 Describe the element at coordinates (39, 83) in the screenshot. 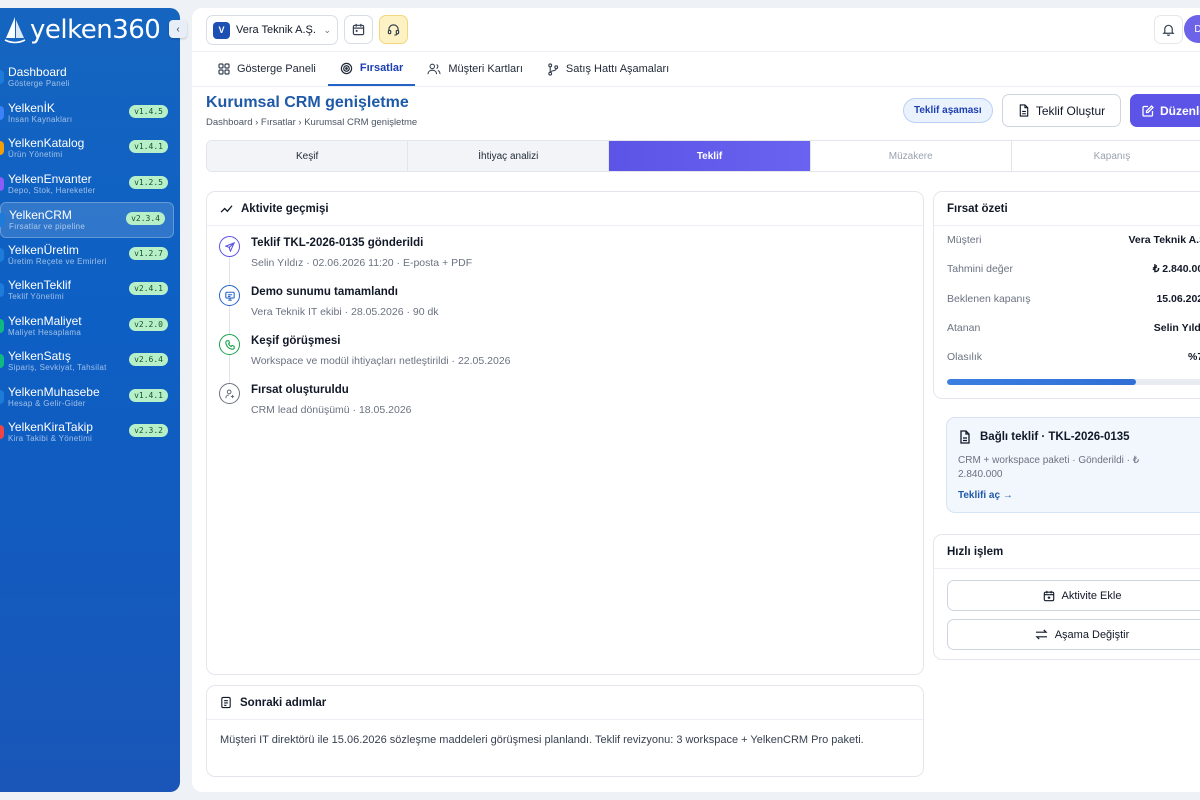

I see `sidebar-item-subtitle: Gösterge Paneli` at that location.